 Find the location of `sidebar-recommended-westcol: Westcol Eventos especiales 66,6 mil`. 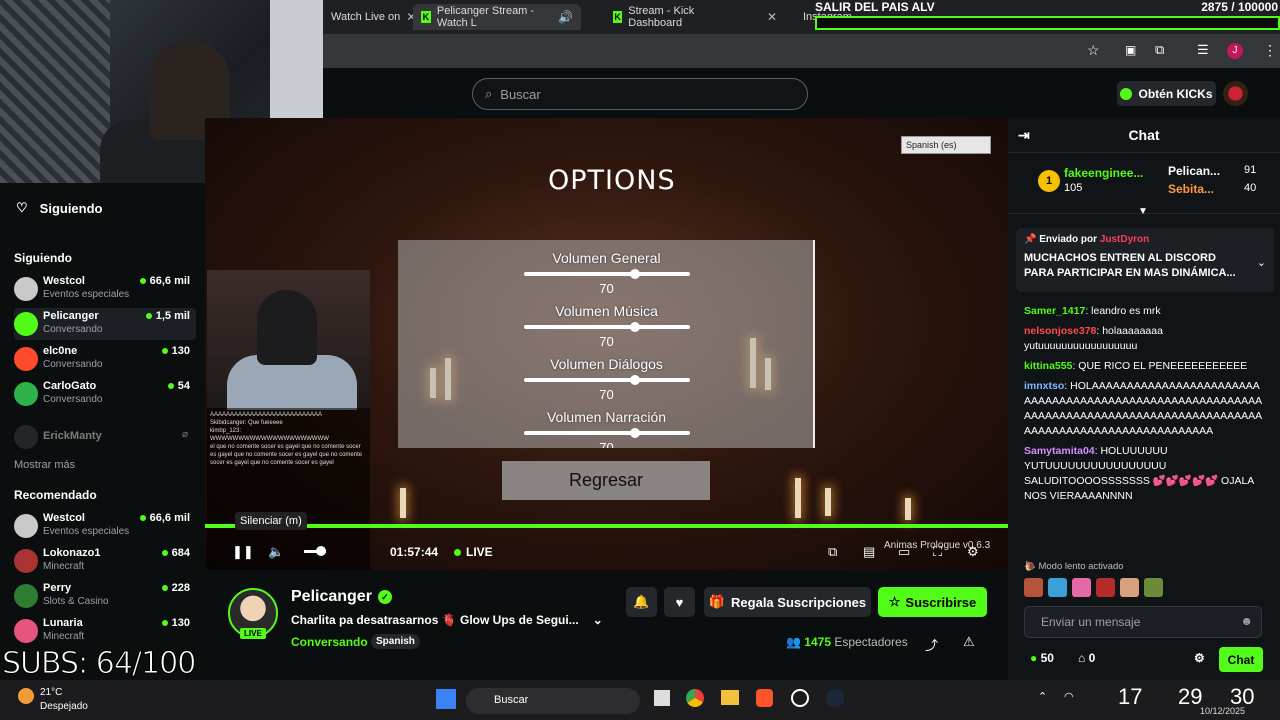

sidebar-recommended-westcol: Westcol Eventos especiales 66,6 mil is located at coordinates (105, 526).